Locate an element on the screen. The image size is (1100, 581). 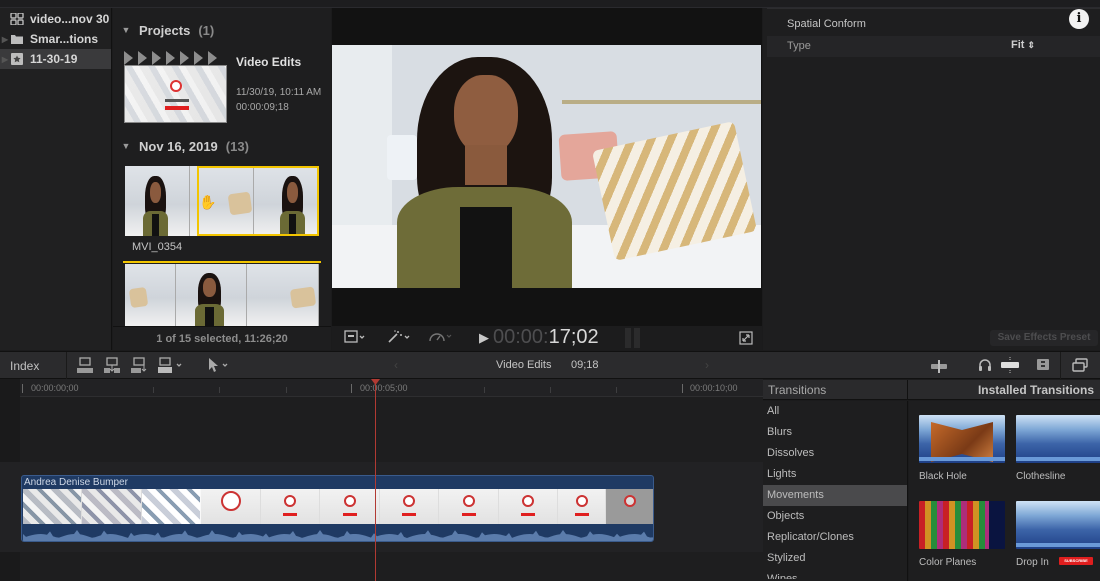
category-dissolves: Dissolves is located at coordinates (835, 453).